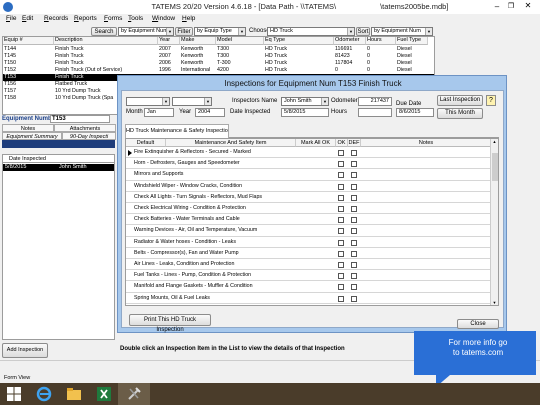 The width and height of the screenshot is (540, 405). I want to click on month-year-select: ▼, so click(192, 101).